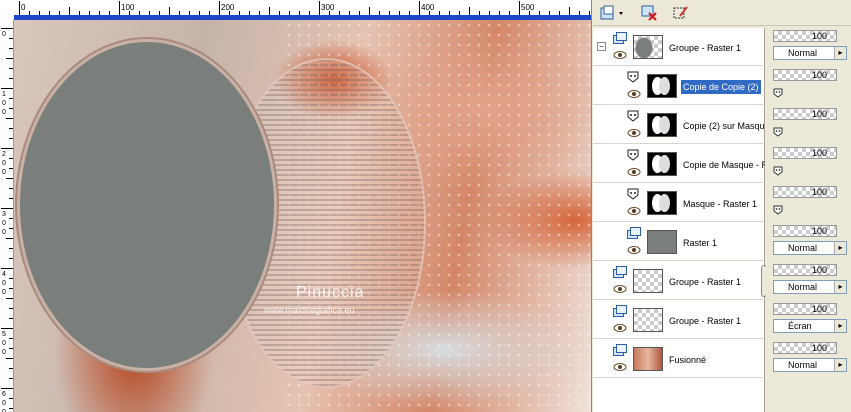 The width and height of the screenshot is (851, 412). I want to click on layer-row: Fusionné, so click(678, 359).